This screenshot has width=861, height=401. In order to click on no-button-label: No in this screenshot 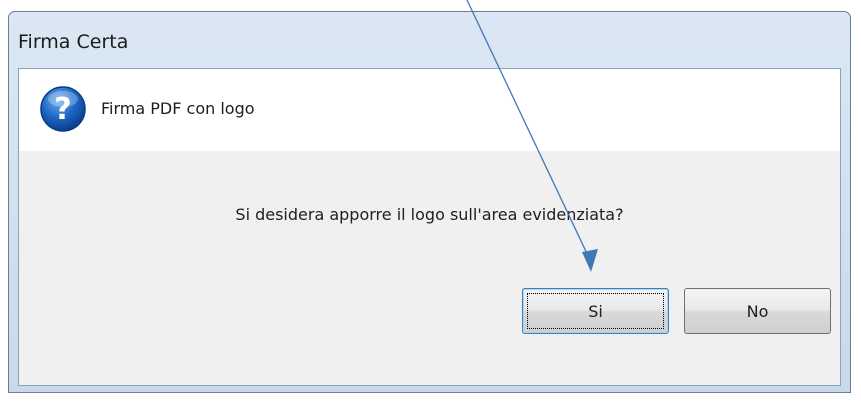, I will do `click(757, 311)`.